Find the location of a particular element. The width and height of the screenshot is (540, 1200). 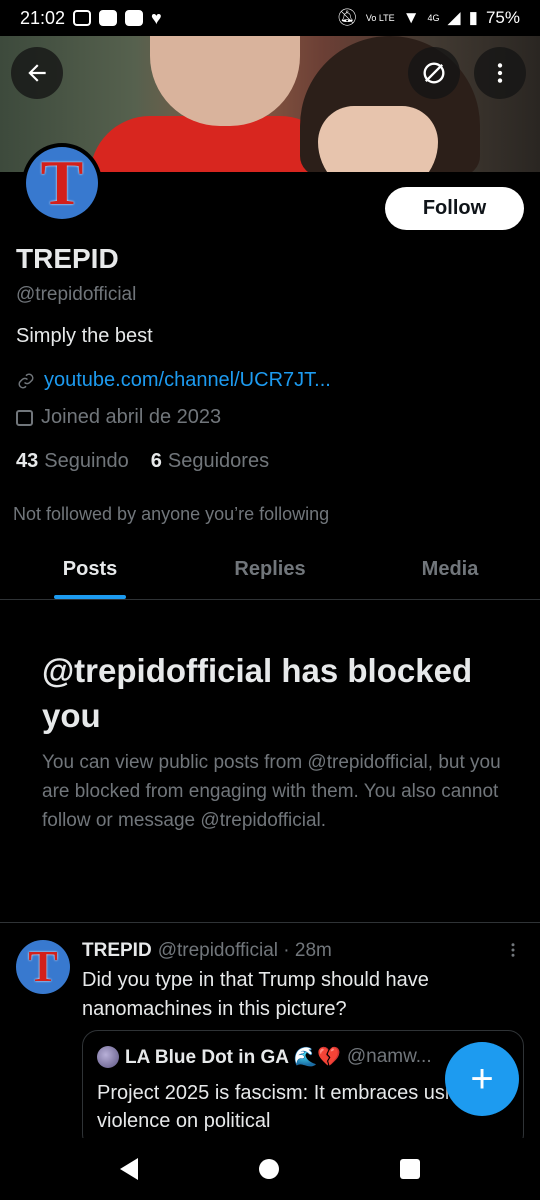

tab-posts: Posts is located at coordinates (90, 569).